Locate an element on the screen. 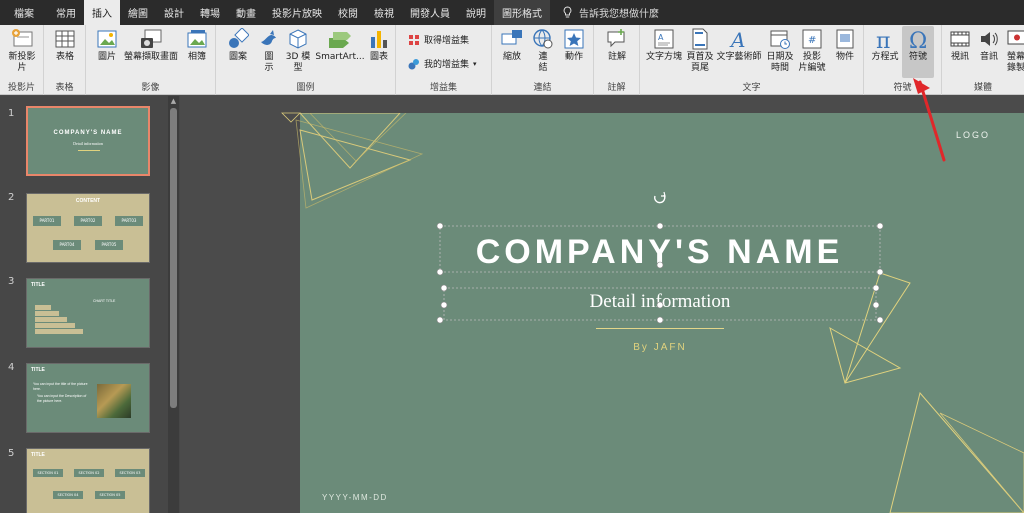 The image size is (1024, 513). video-label: 視訊 is located at coordinates (959, 57).